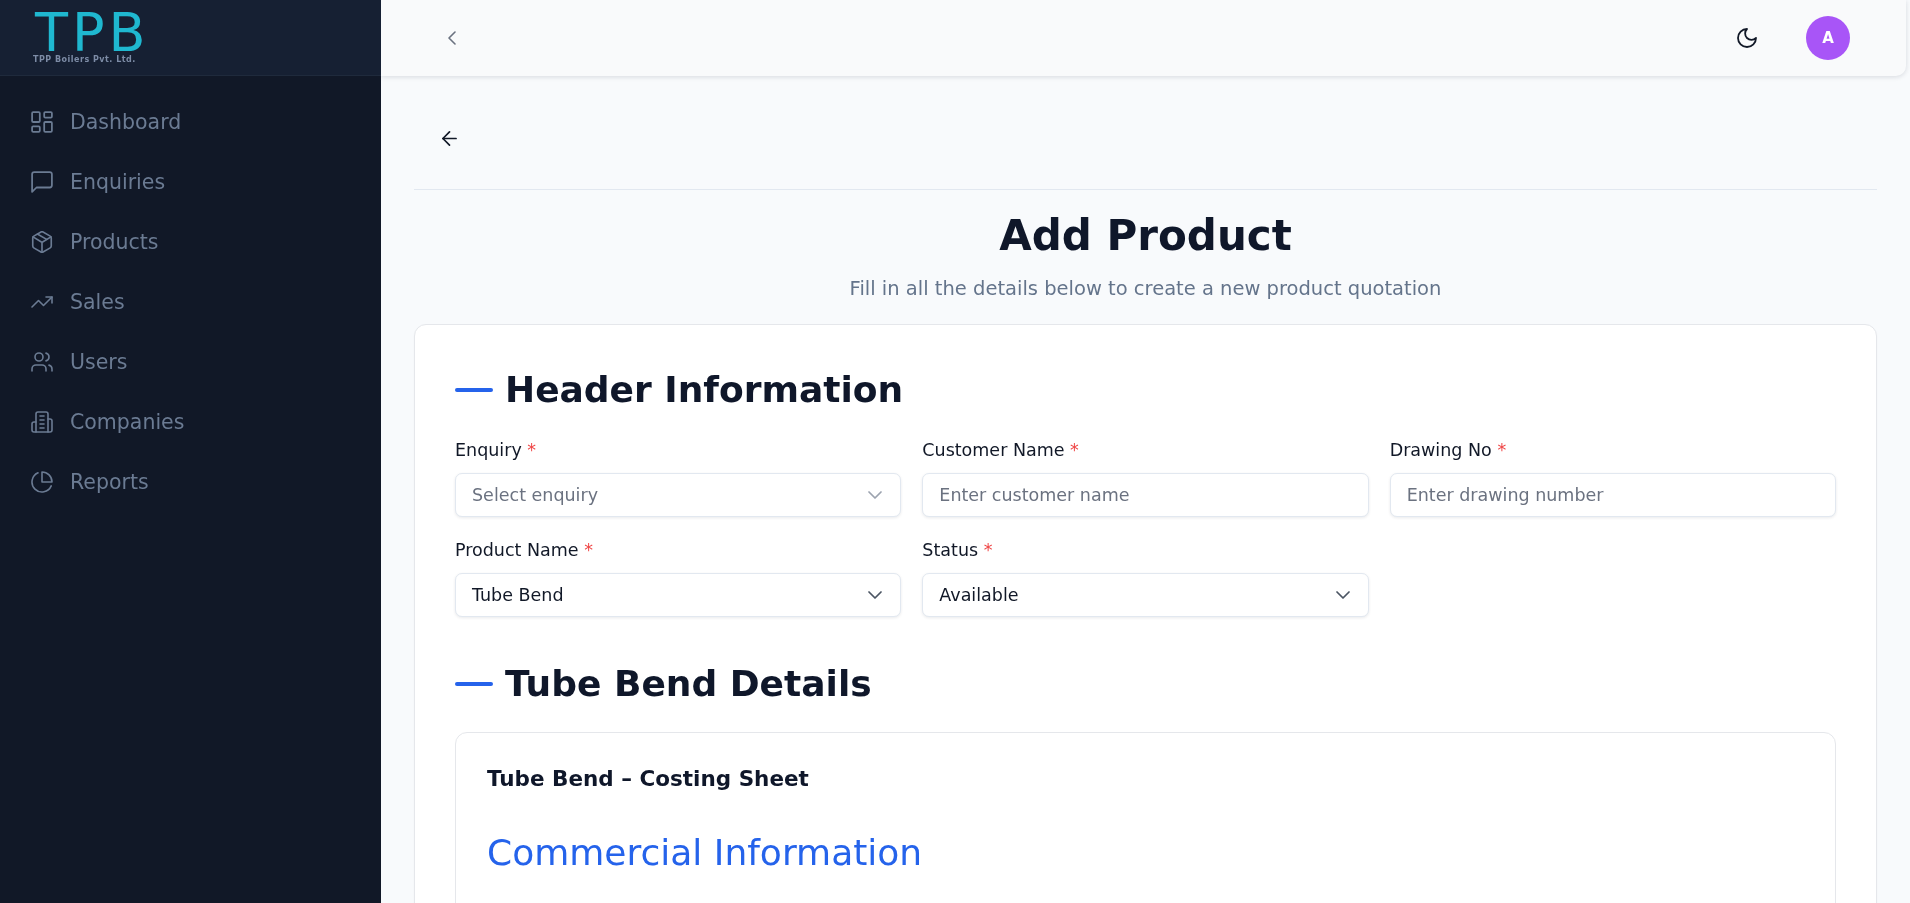 Image resolution: width=1910 pixels, height=903 pixels. I want to click on select-field: Tube Bend, so click(678, 595).